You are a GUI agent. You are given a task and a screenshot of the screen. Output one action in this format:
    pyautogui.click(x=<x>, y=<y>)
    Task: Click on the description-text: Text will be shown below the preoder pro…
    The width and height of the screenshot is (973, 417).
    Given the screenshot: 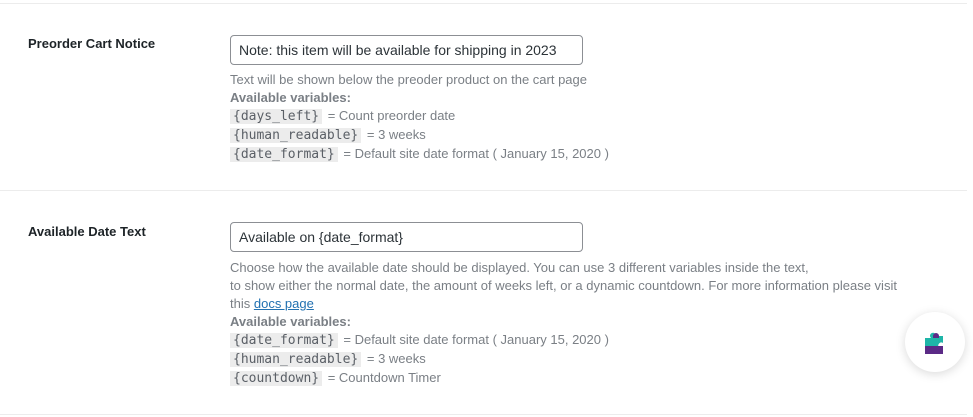 What is the action you would take?
    pyautogui.click(x=408, y=79)
    